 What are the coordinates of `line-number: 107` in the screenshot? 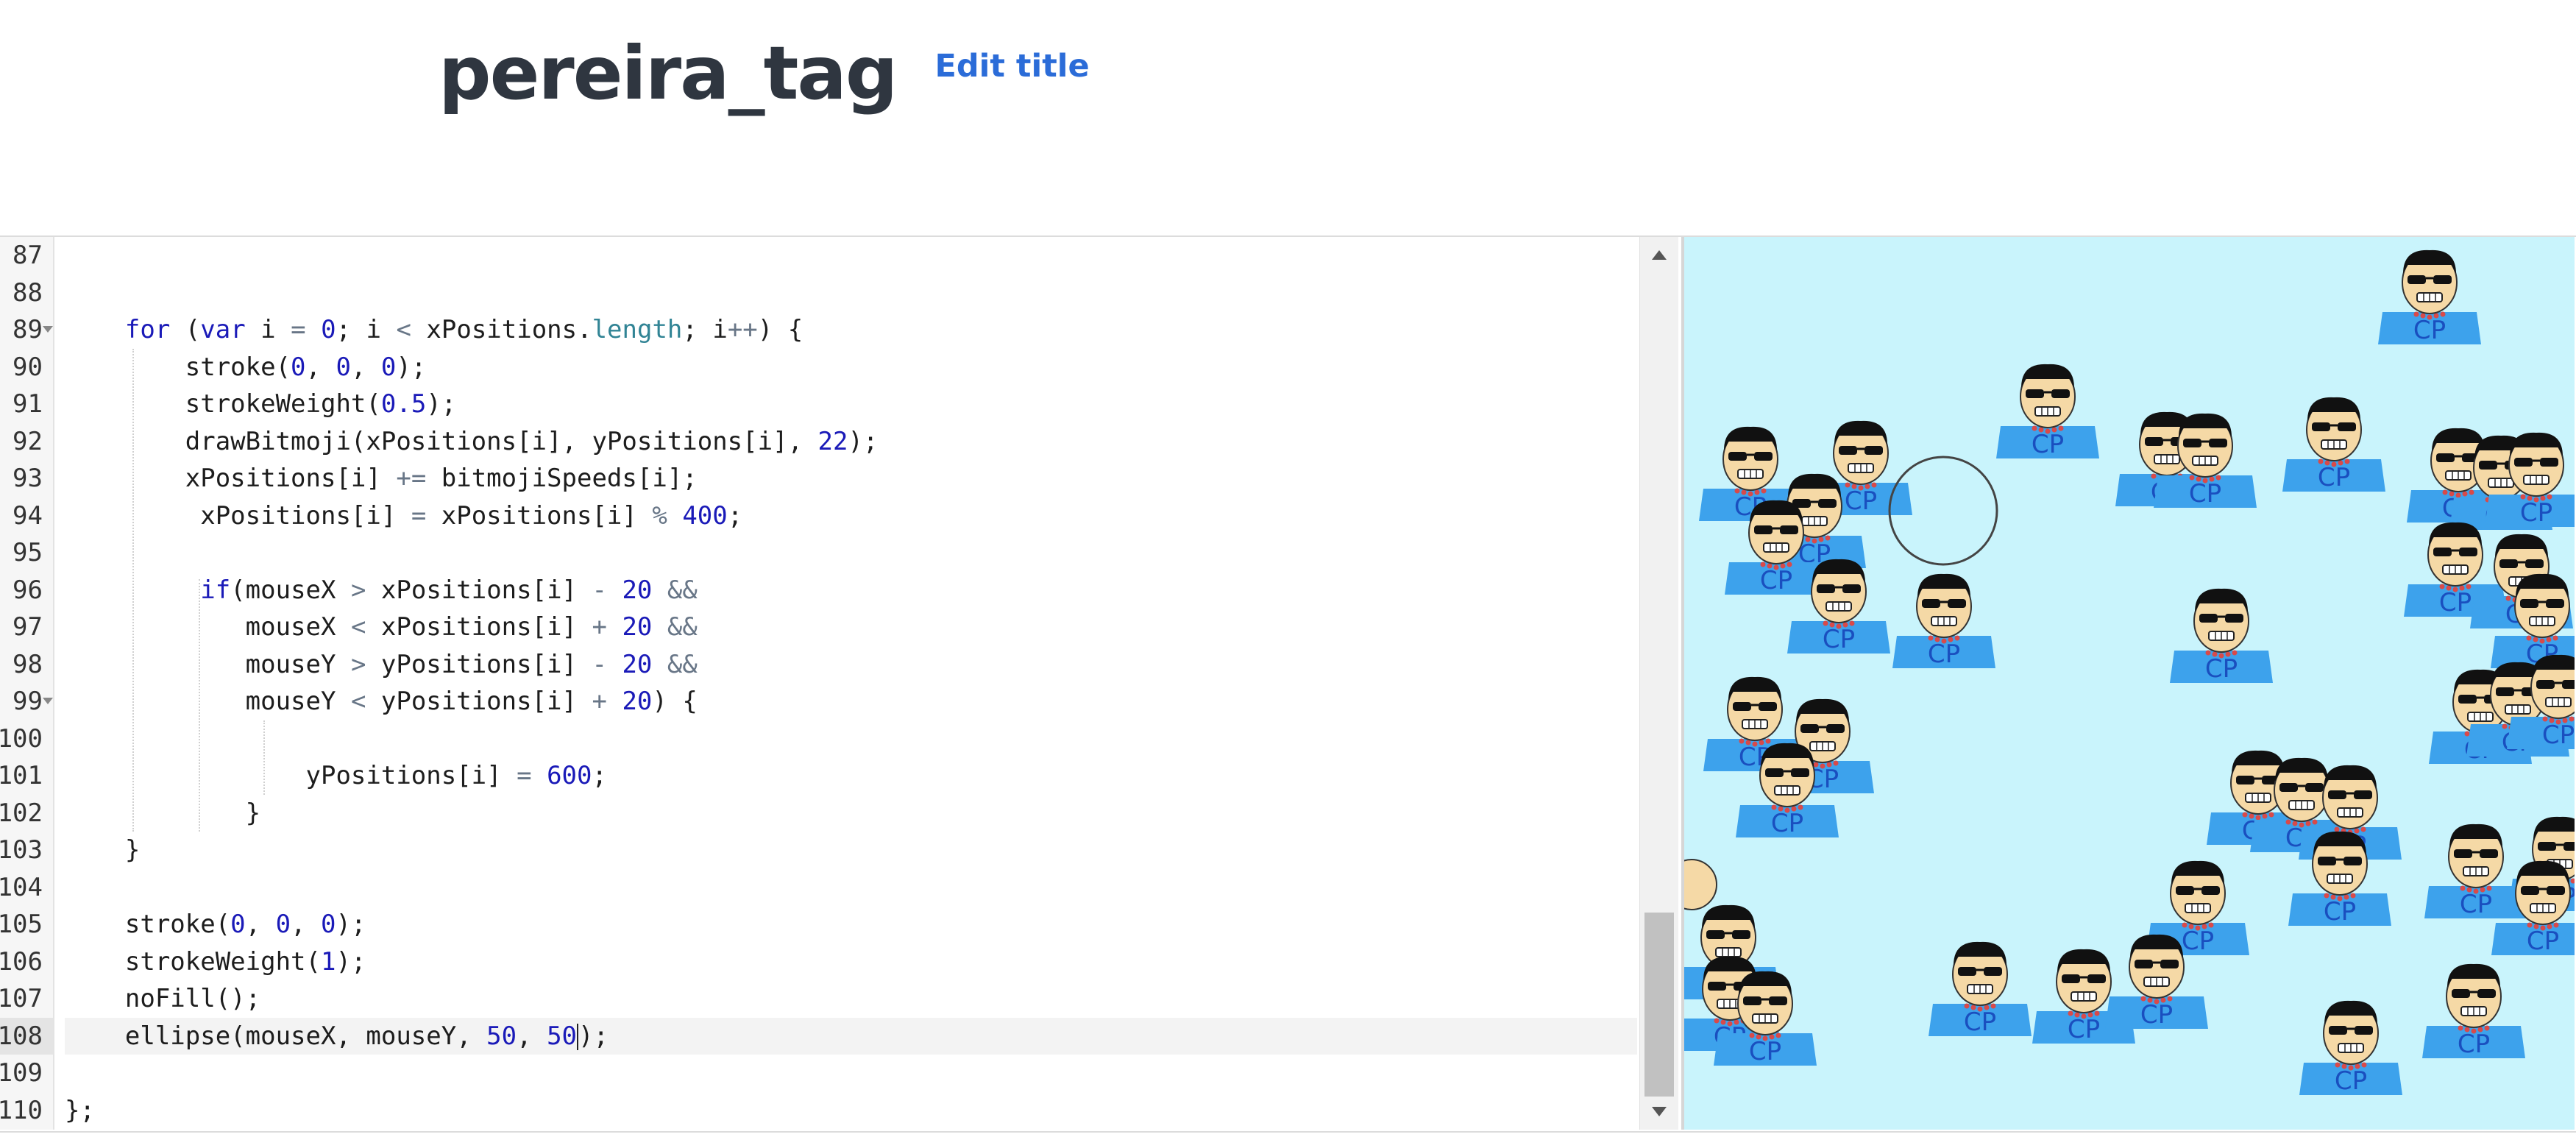 It's located at (21, 998).